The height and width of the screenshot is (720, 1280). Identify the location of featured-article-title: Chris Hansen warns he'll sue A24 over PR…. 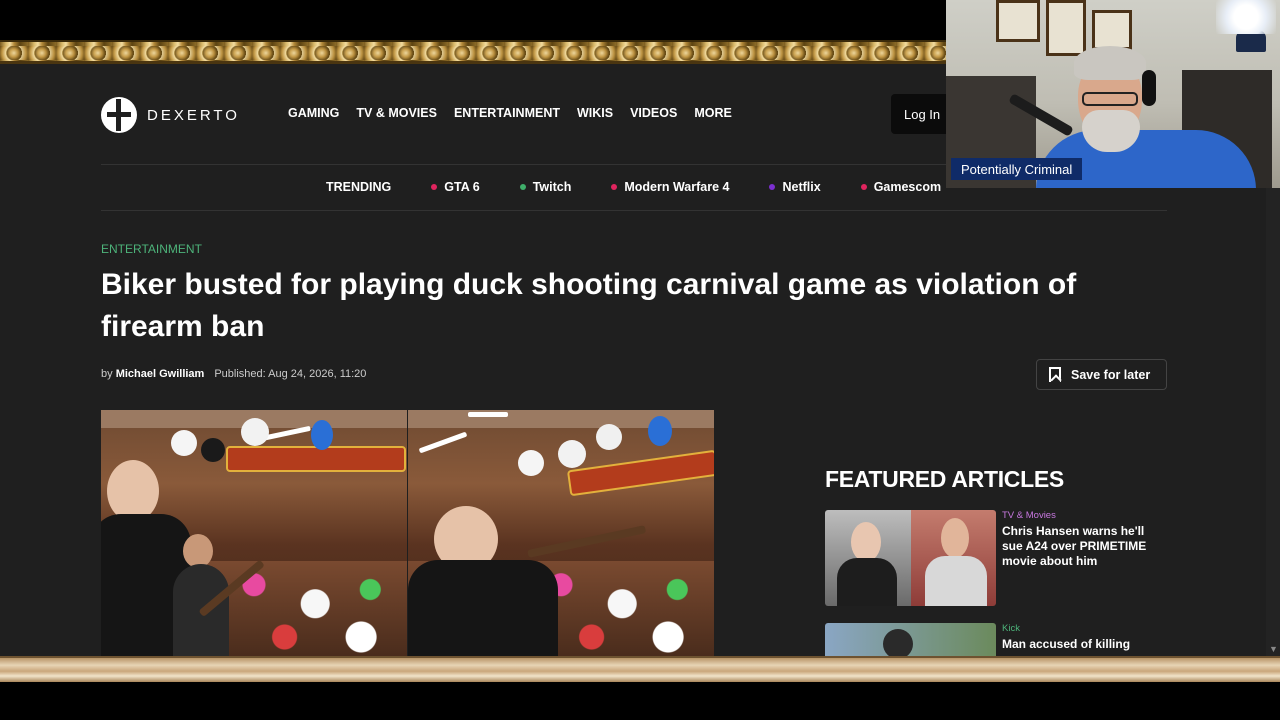
(1084, 546).